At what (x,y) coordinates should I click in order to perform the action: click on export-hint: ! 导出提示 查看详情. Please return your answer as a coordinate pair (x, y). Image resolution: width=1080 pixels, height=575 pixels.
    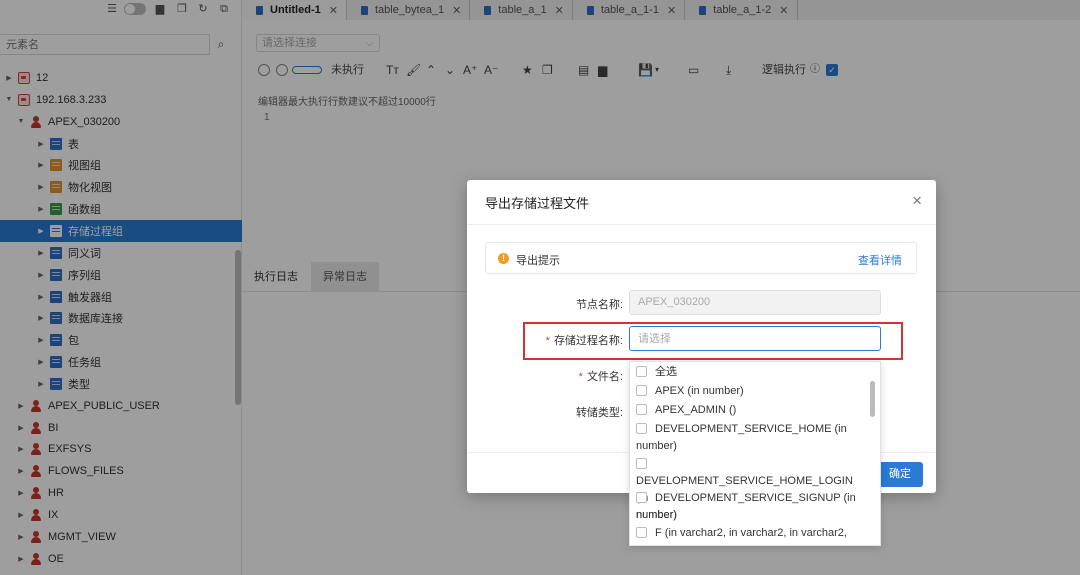
    Looking at the image, I should click on (701, 258).